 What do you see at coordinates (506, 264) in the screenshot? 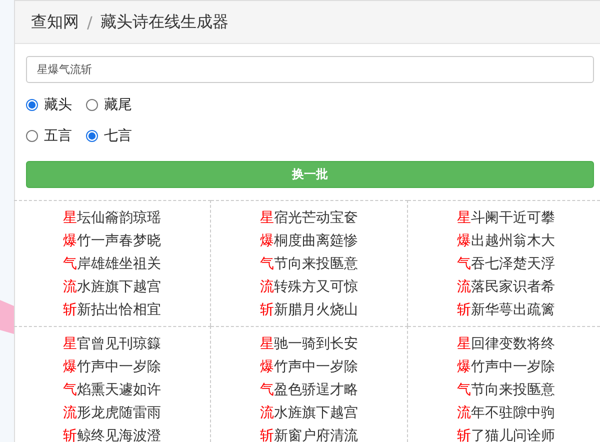
I see `poem-line: 气吞七泽楚天浮` at bounding box center [506, 264].